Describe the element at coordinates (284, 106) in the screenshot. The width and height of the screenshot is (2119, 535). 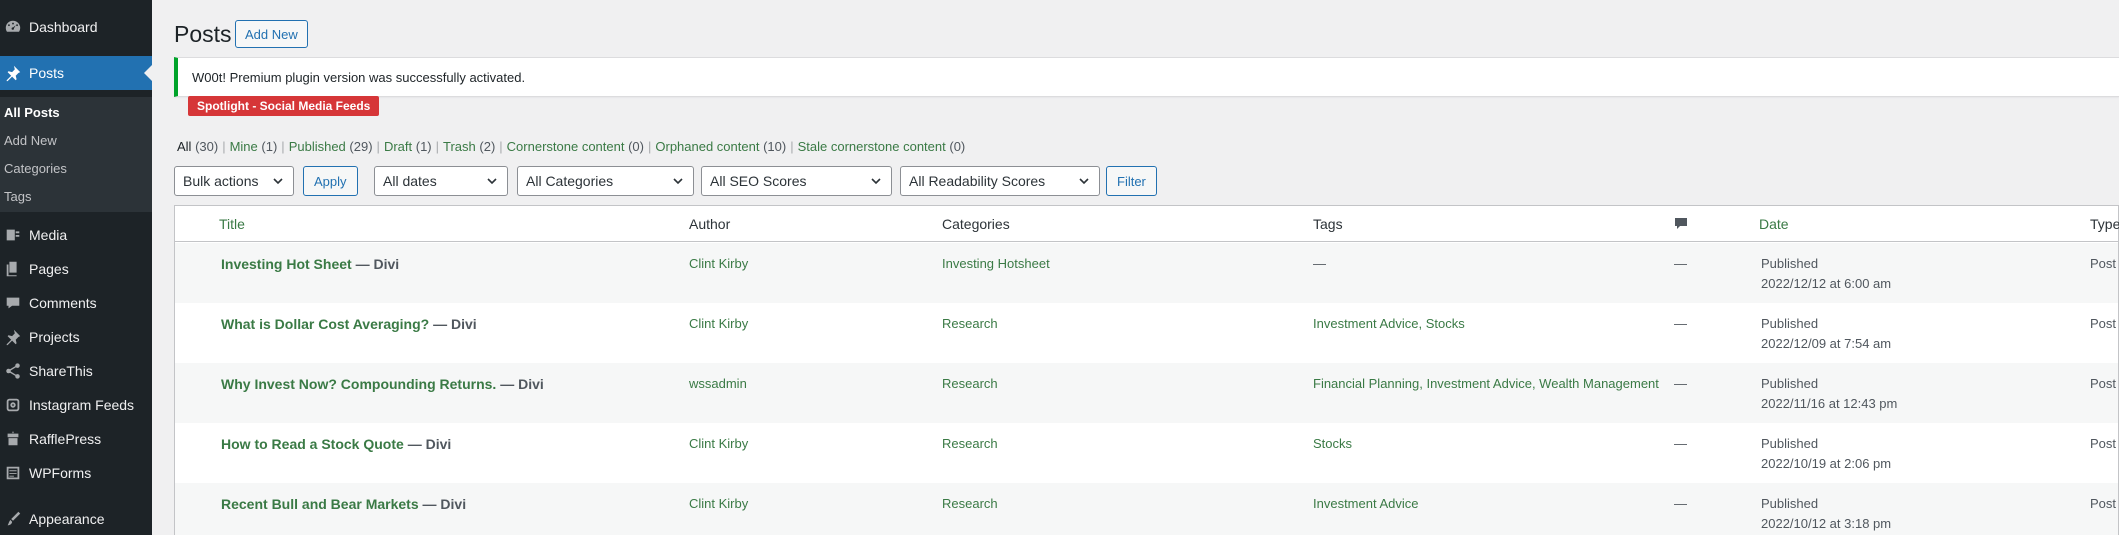
I see `spotlight-badge: Spotlight - Social Media Feeds` at that location.